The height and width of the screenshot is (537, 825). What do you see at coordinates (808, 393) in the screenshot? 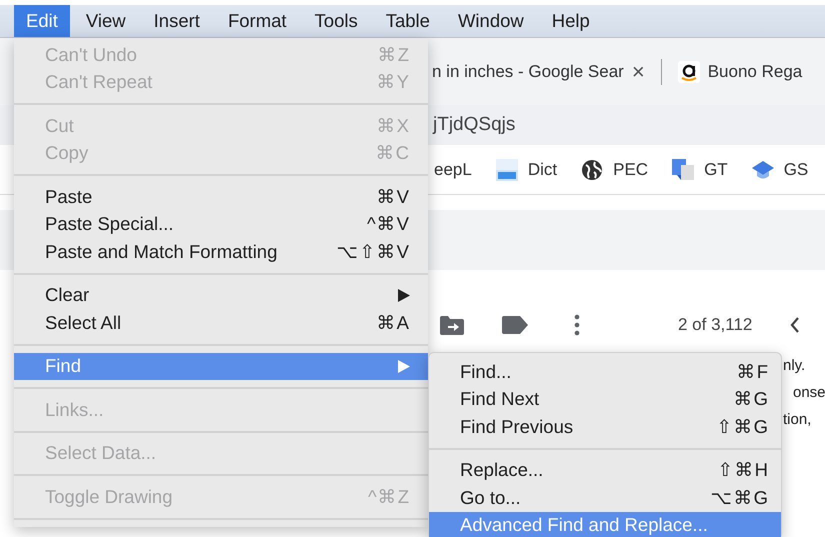
I see `email-text: onse` at bounding box center [808, 393].